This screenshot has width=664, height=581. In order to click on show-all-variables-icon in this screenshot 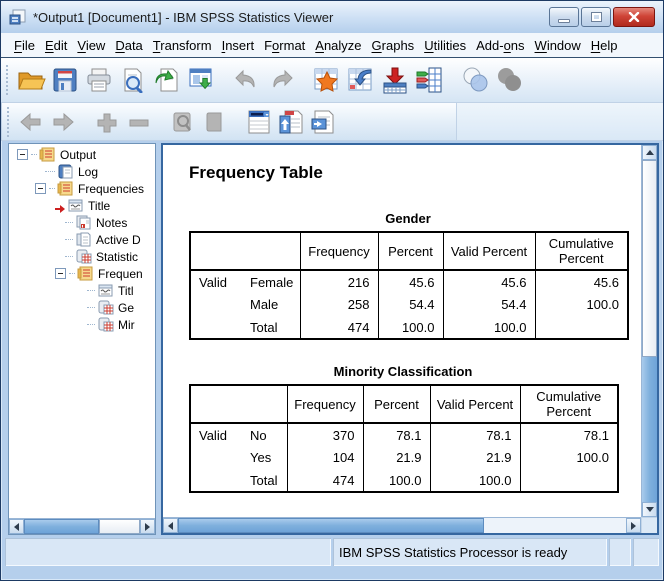, I will do `click(509, 80)`.